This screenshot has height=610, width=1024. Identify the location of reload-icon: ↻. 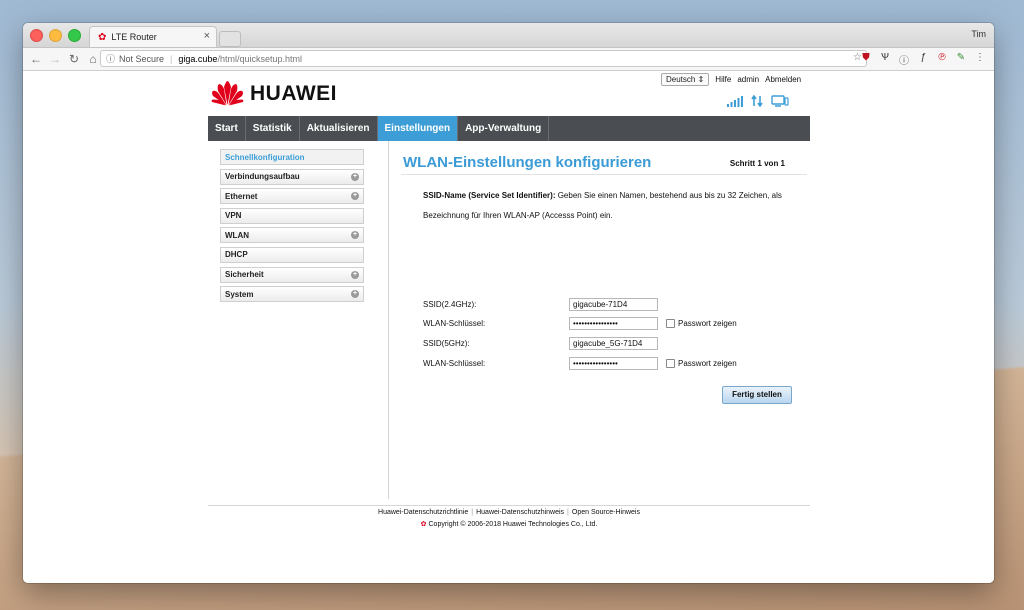
(74, 59).